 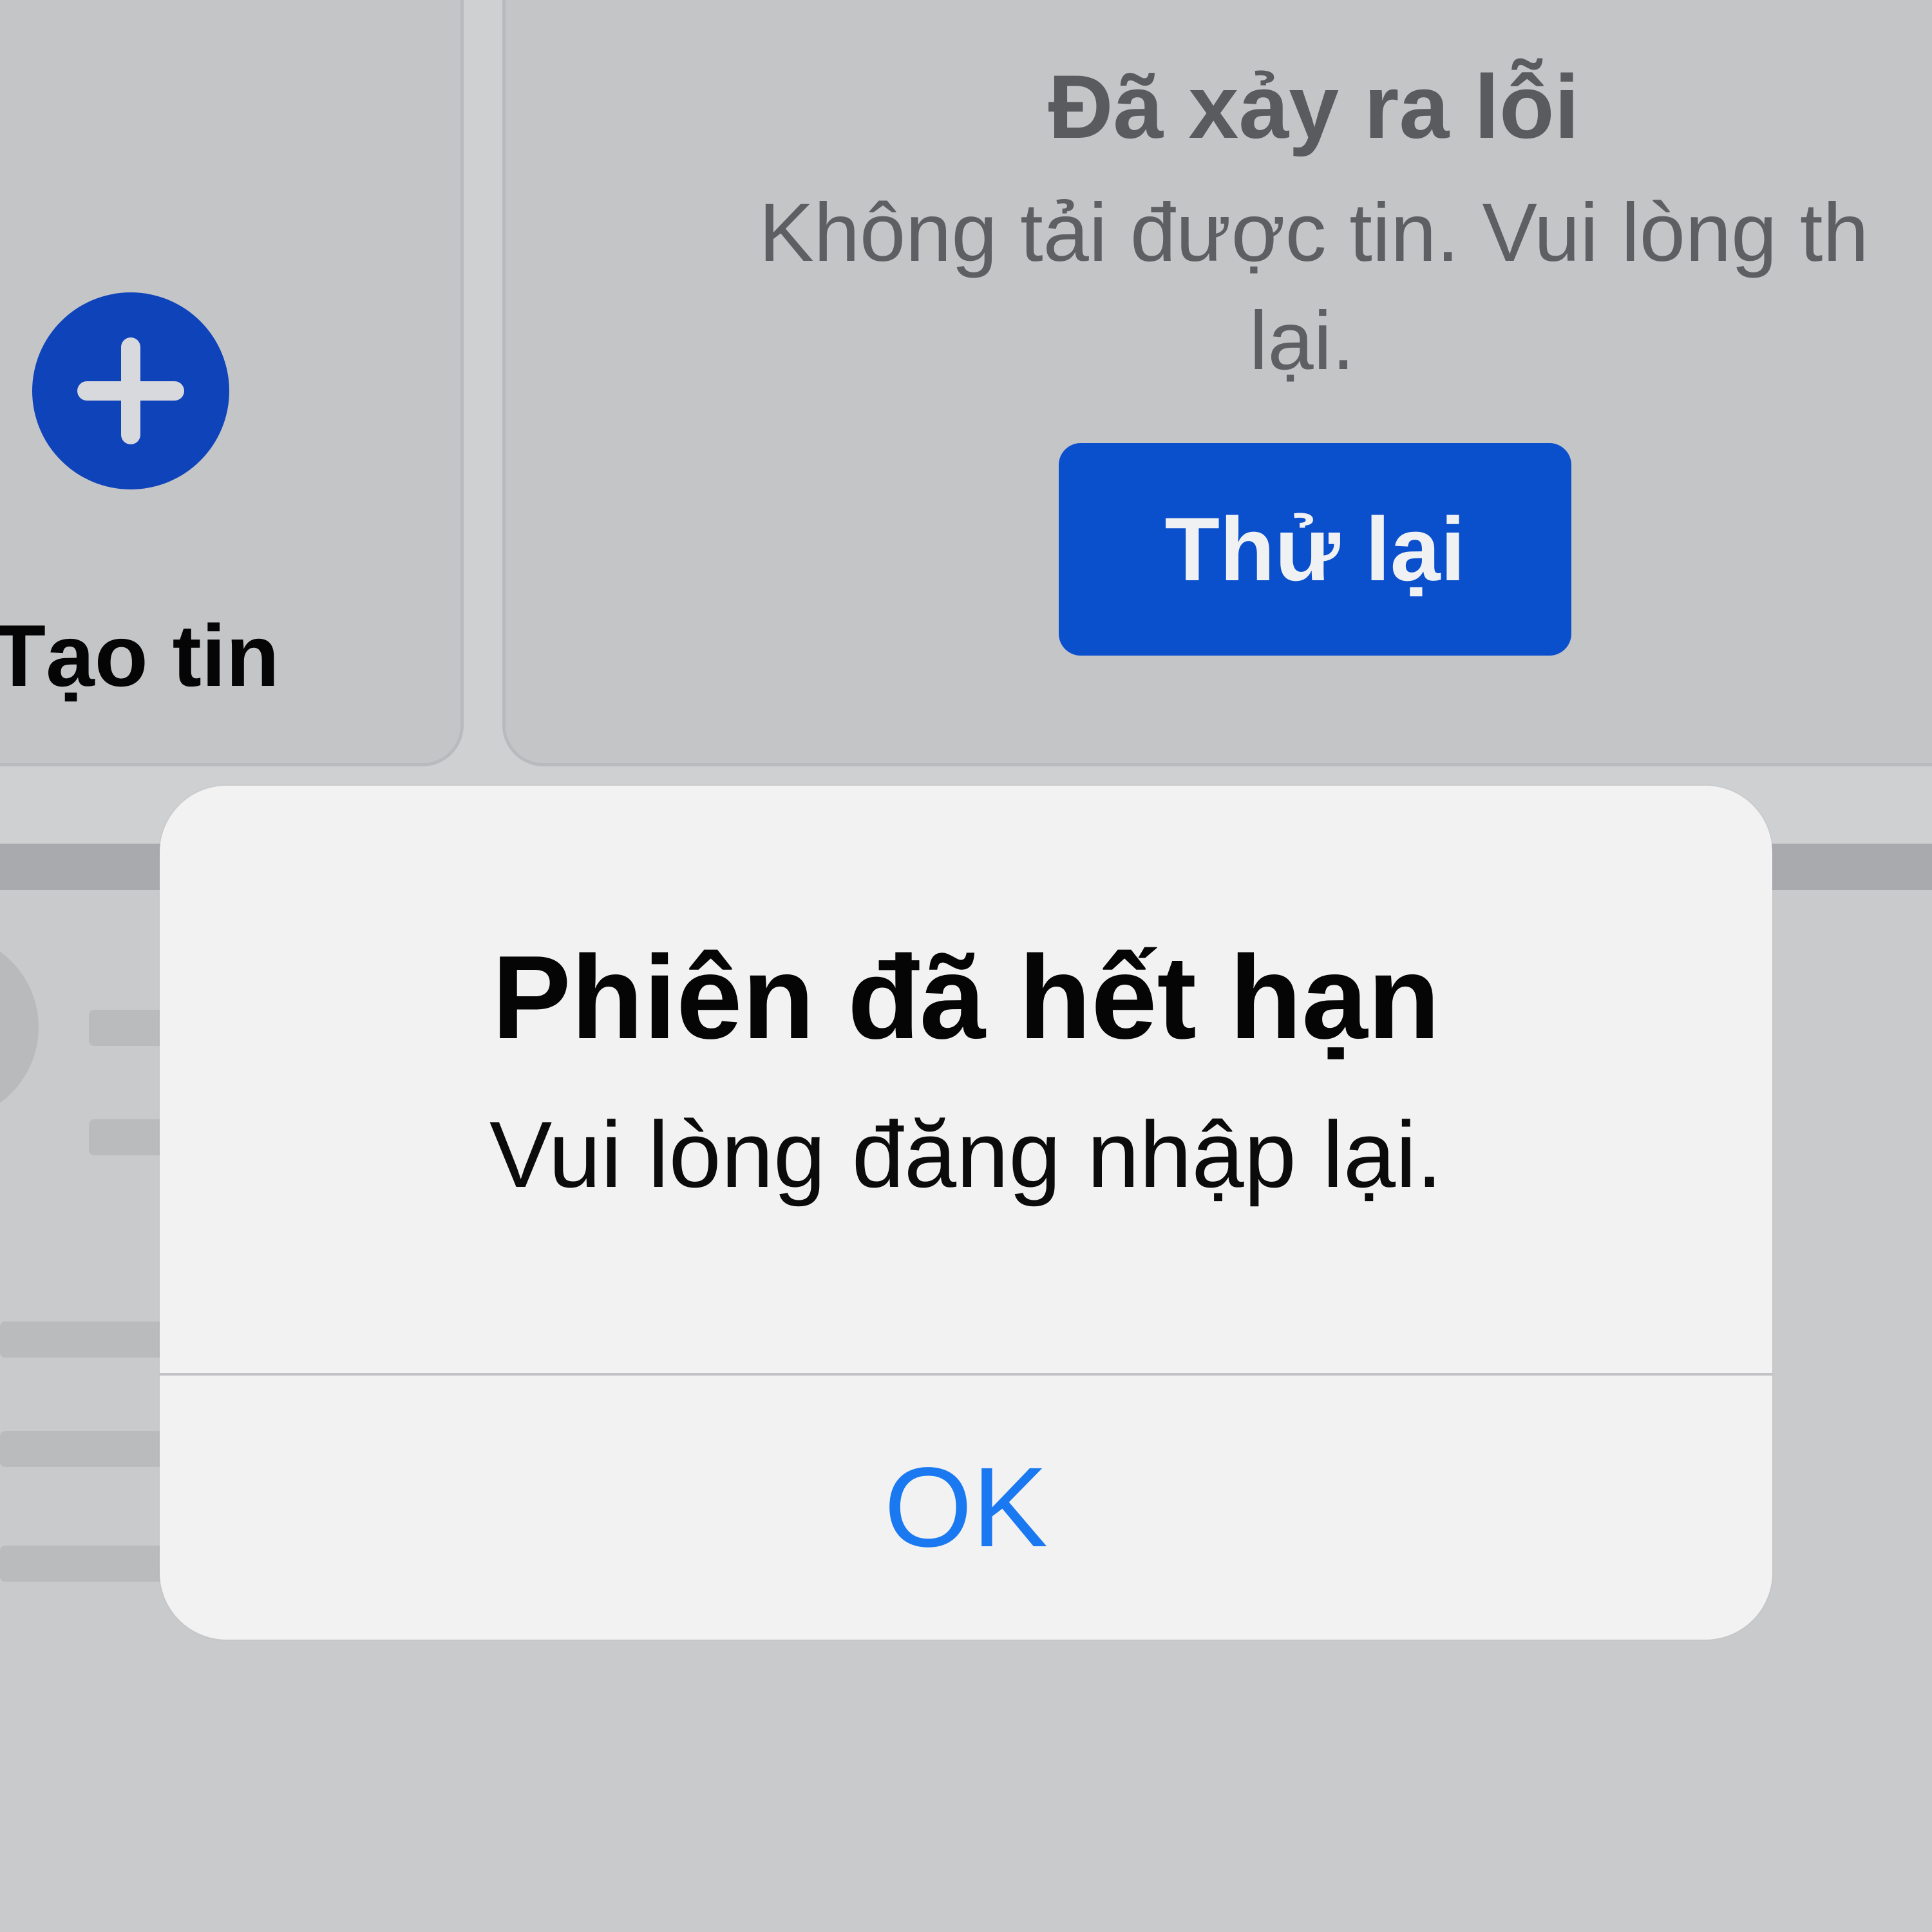 I want to click on plus-icon-glyph, so click(x=130, y=390).